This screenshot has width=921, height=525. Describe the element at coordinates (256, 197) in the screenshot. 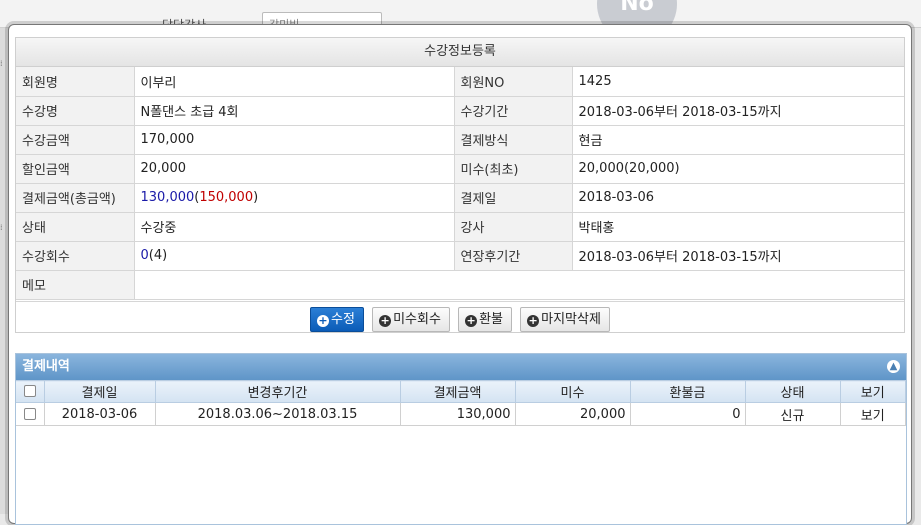

I see `paren-close: )` at that location.